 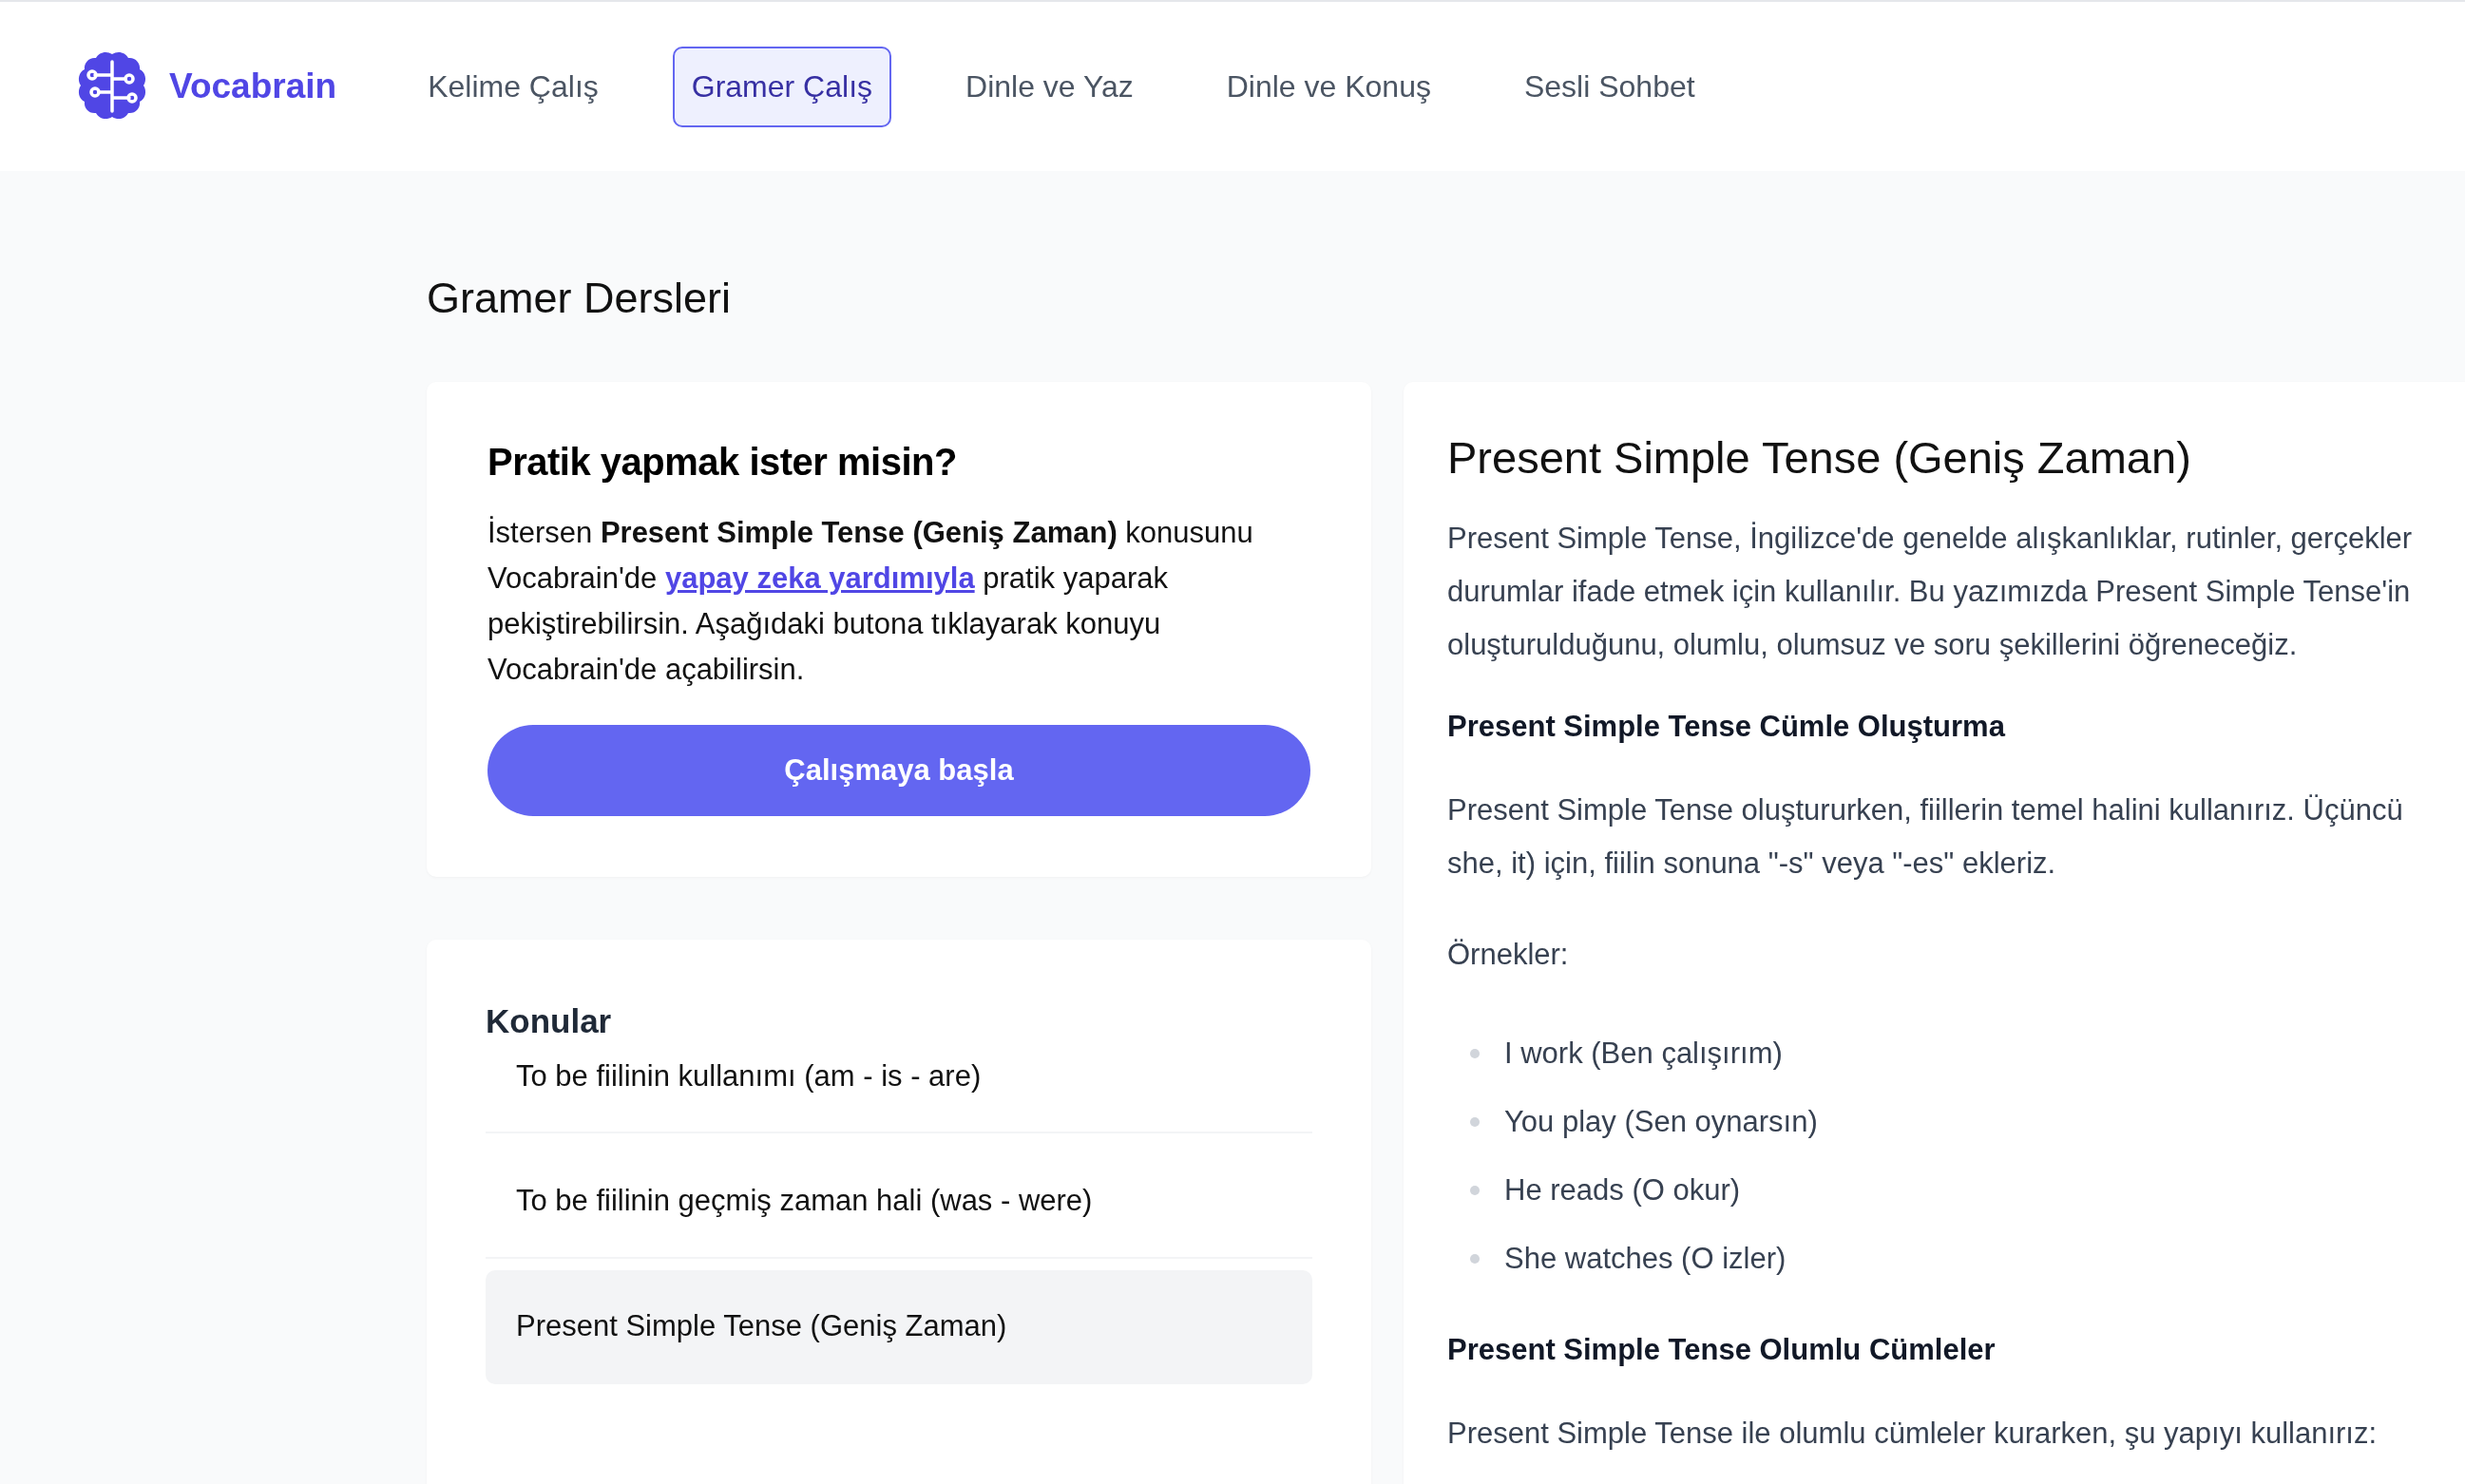 What do you see at coordinates (870, 601) in the screenshot?
I see `practice-paragraph: İstersen Present Simple Tense (Geniş Zaman) konusunu Vocabrain'de yapay zeka yardımıyla pratik yaparak pekiştirebilirsin. Aşağıdaki butona tıklayarak konuyu Vocabrain'de açabilirsin.` at bounding box center [870, 601].